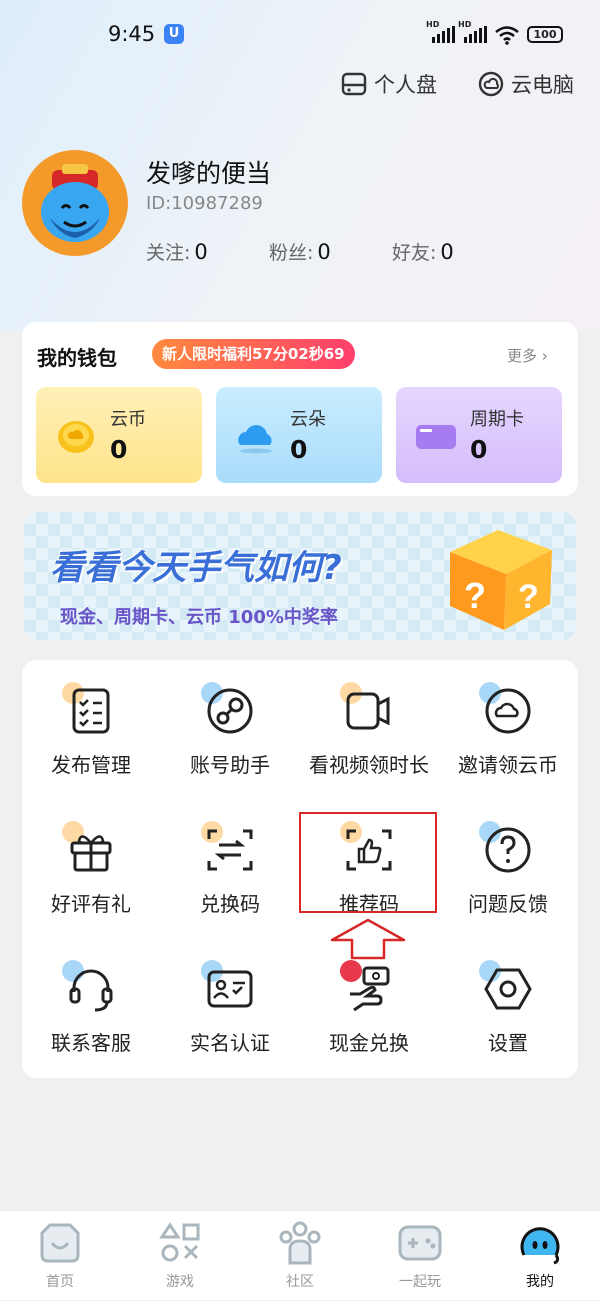 This screenshot has width=600, height=1301. Describe the element at coordinates (491, 84) in the screenshot. I see `cloud-pc-icon` at that location.